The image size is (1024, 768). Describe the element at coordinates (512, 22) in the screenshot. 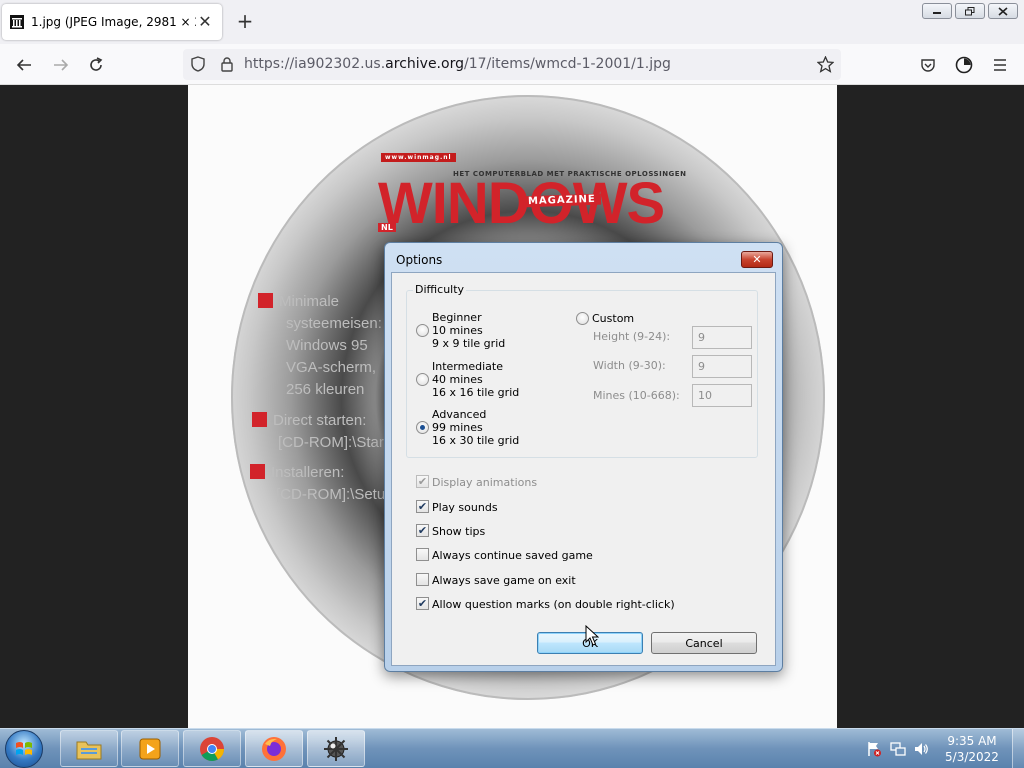

I see `browser-tab-bar: 1.jpg (JPEG Image, 2981 × 2950 ✕ +` at that location.